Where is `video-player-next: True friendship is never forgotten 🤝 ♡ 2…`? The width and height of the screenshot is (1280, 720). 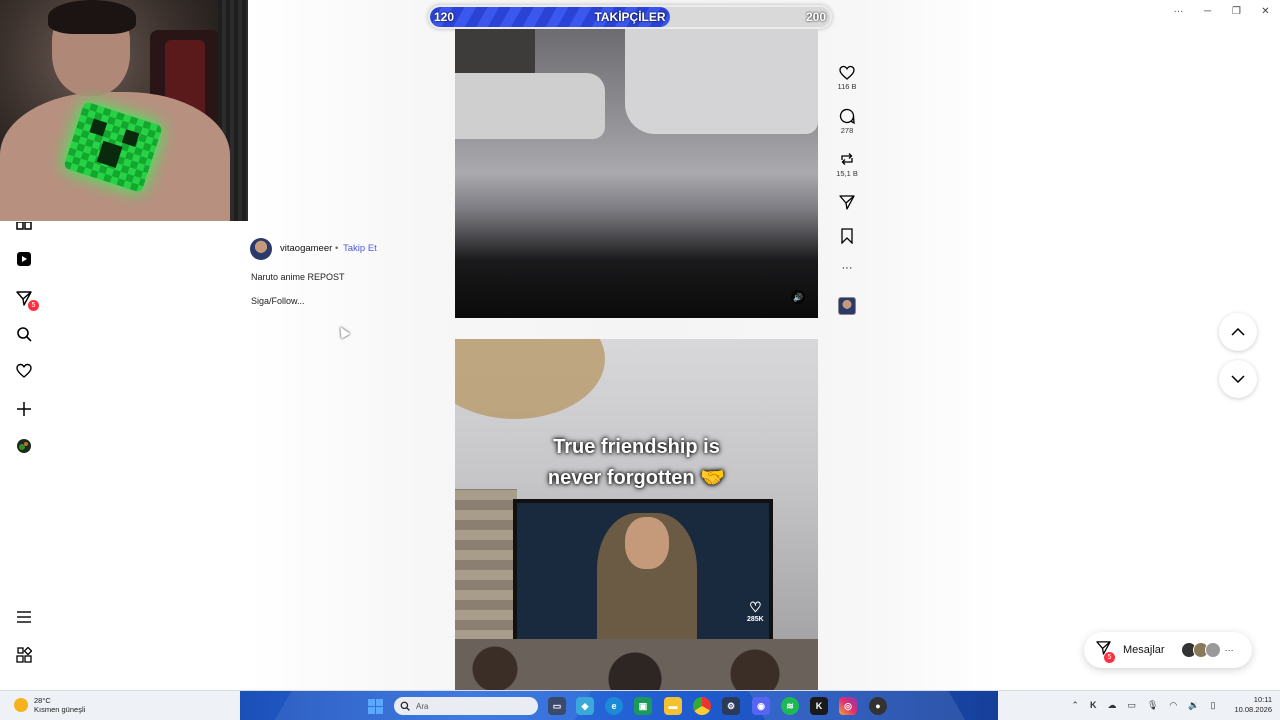
video-player-next: True friendship is never forgotten 🤝 ♡ 2… is located at coordinates (636, 514).